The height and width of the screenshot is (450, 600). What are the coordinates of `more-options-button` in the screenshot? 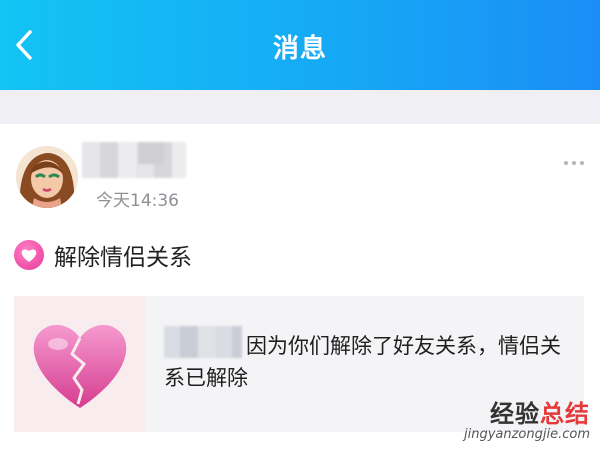 It's located at (575, 163).